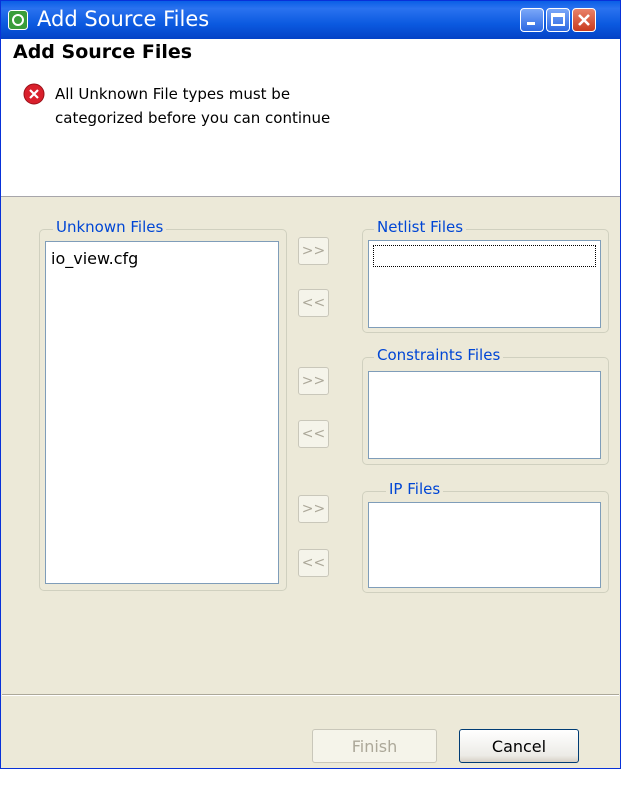  I want to click on close-icon, so click(584, 20).